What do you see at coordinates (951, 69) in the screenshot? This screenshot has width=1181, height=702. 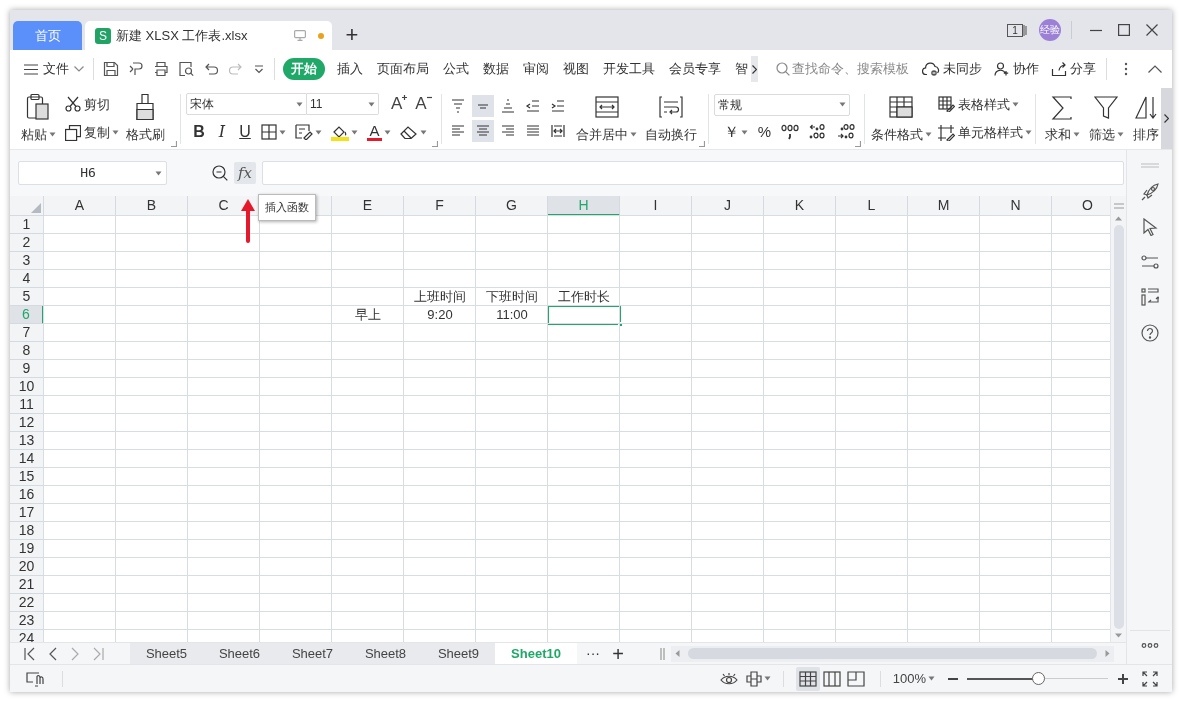 I see `sync-button: 未同步` at bounding box center [951, 69].